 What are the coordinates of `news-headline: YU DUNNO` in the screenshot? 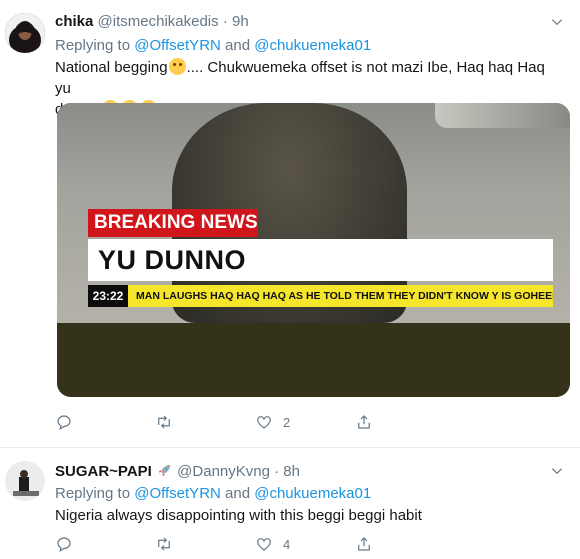 It's located at (320, 260).